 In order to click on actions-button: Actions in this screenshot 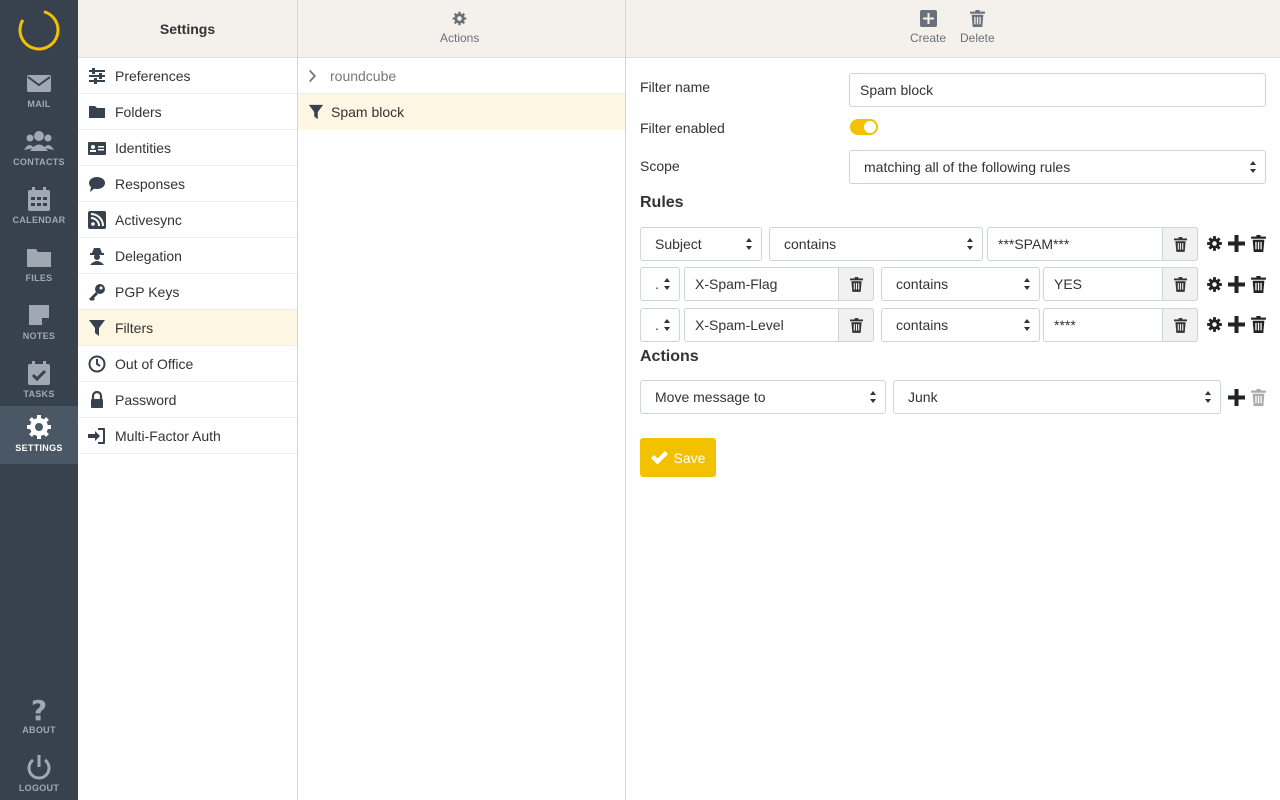, I will do `click(459, 27)`.